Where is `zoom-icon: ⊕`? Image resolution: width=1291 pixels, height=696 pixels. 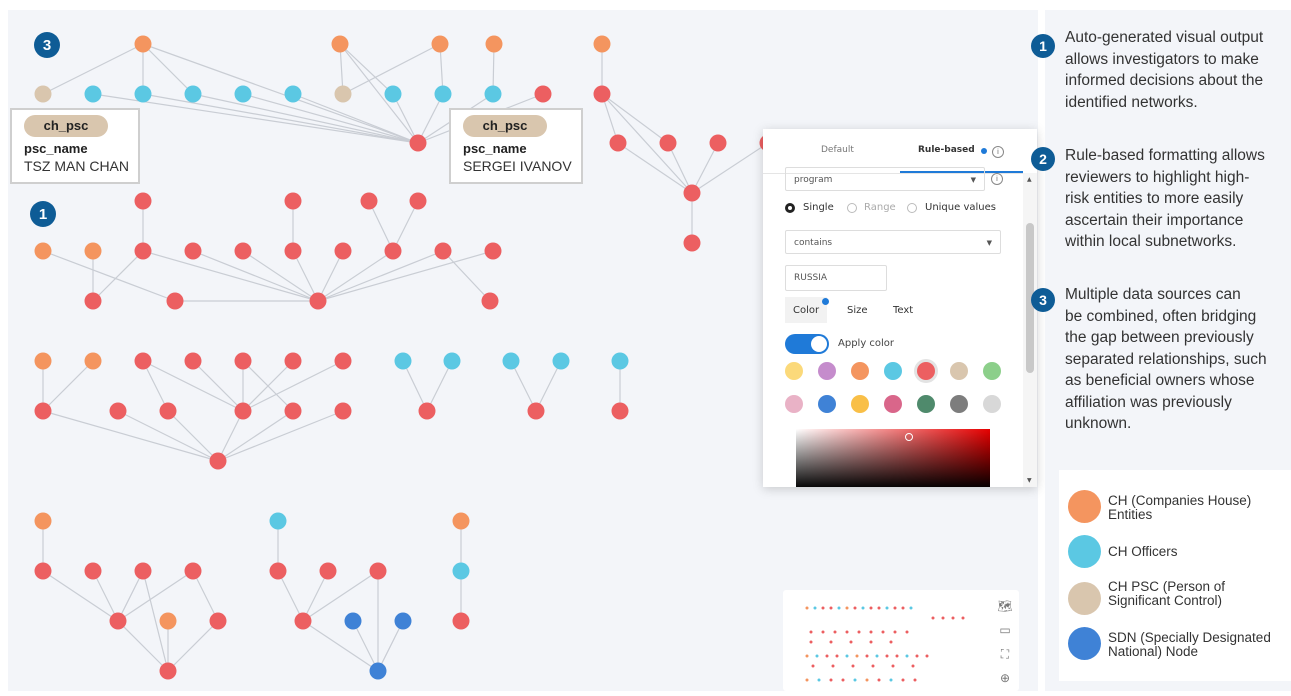 zoom-icon: ⊕ is located at coordinates (1005, 678).